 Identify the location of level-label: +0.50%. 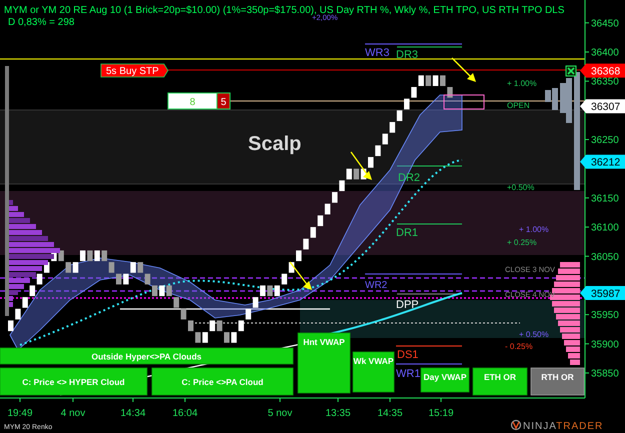
(520, 187).